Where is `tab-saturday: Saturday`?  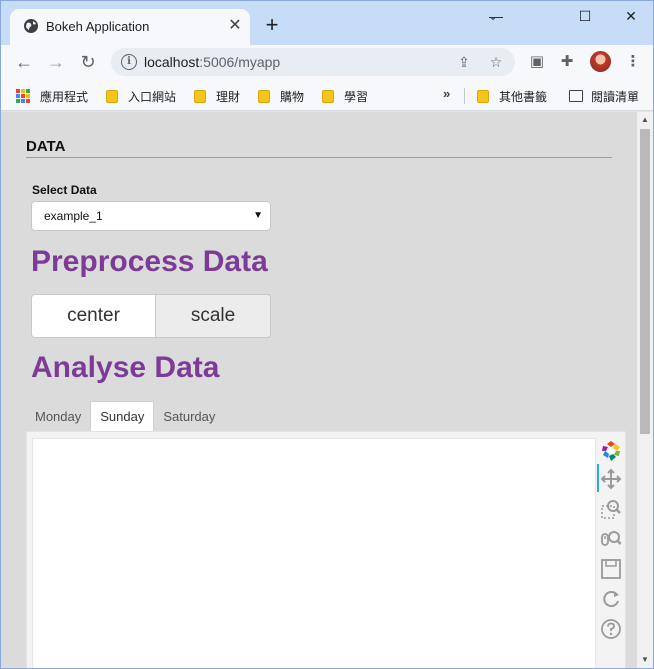 tab-saturday: Saturday is located at coordinates (189, 416).